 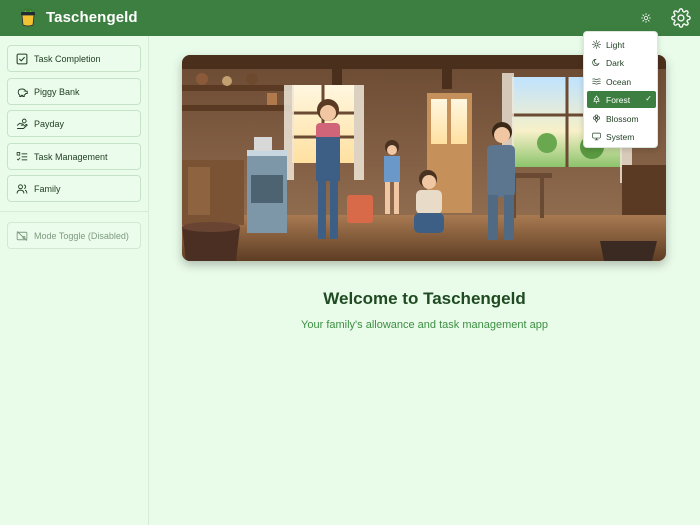 What do you see at coordinates (47, 189) in the screenshot?
I see `sidebar-item-label: Family` at bounding box center [47, 189].